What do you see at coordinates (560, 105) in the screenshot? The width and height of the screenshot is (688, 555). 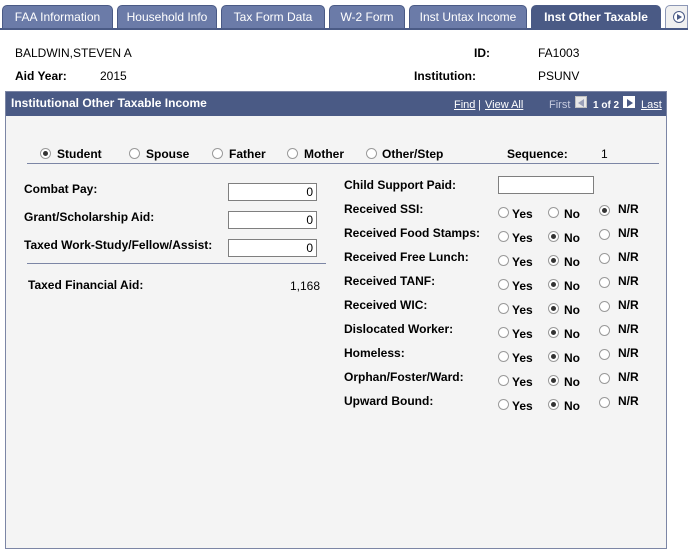 I see `first-label: First` at bounding box center [560, 105].